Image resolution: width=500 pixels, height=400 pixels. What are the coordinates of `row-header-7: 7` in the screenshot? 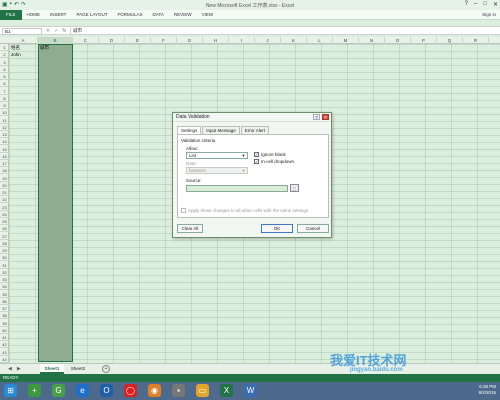 It's located at (4, 91).